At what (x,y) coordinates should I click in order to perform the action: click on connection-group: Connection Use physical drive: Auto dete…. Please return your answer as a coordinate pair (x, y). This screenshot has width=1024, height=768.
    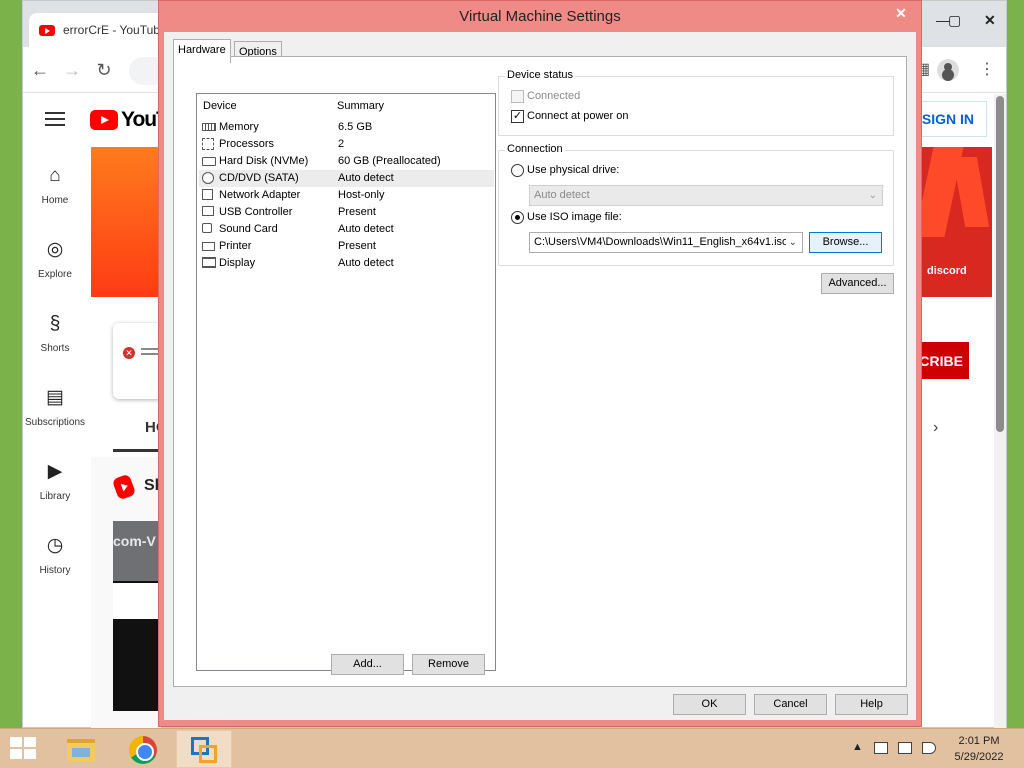
    Looking at the image, I should click on (696, 204).